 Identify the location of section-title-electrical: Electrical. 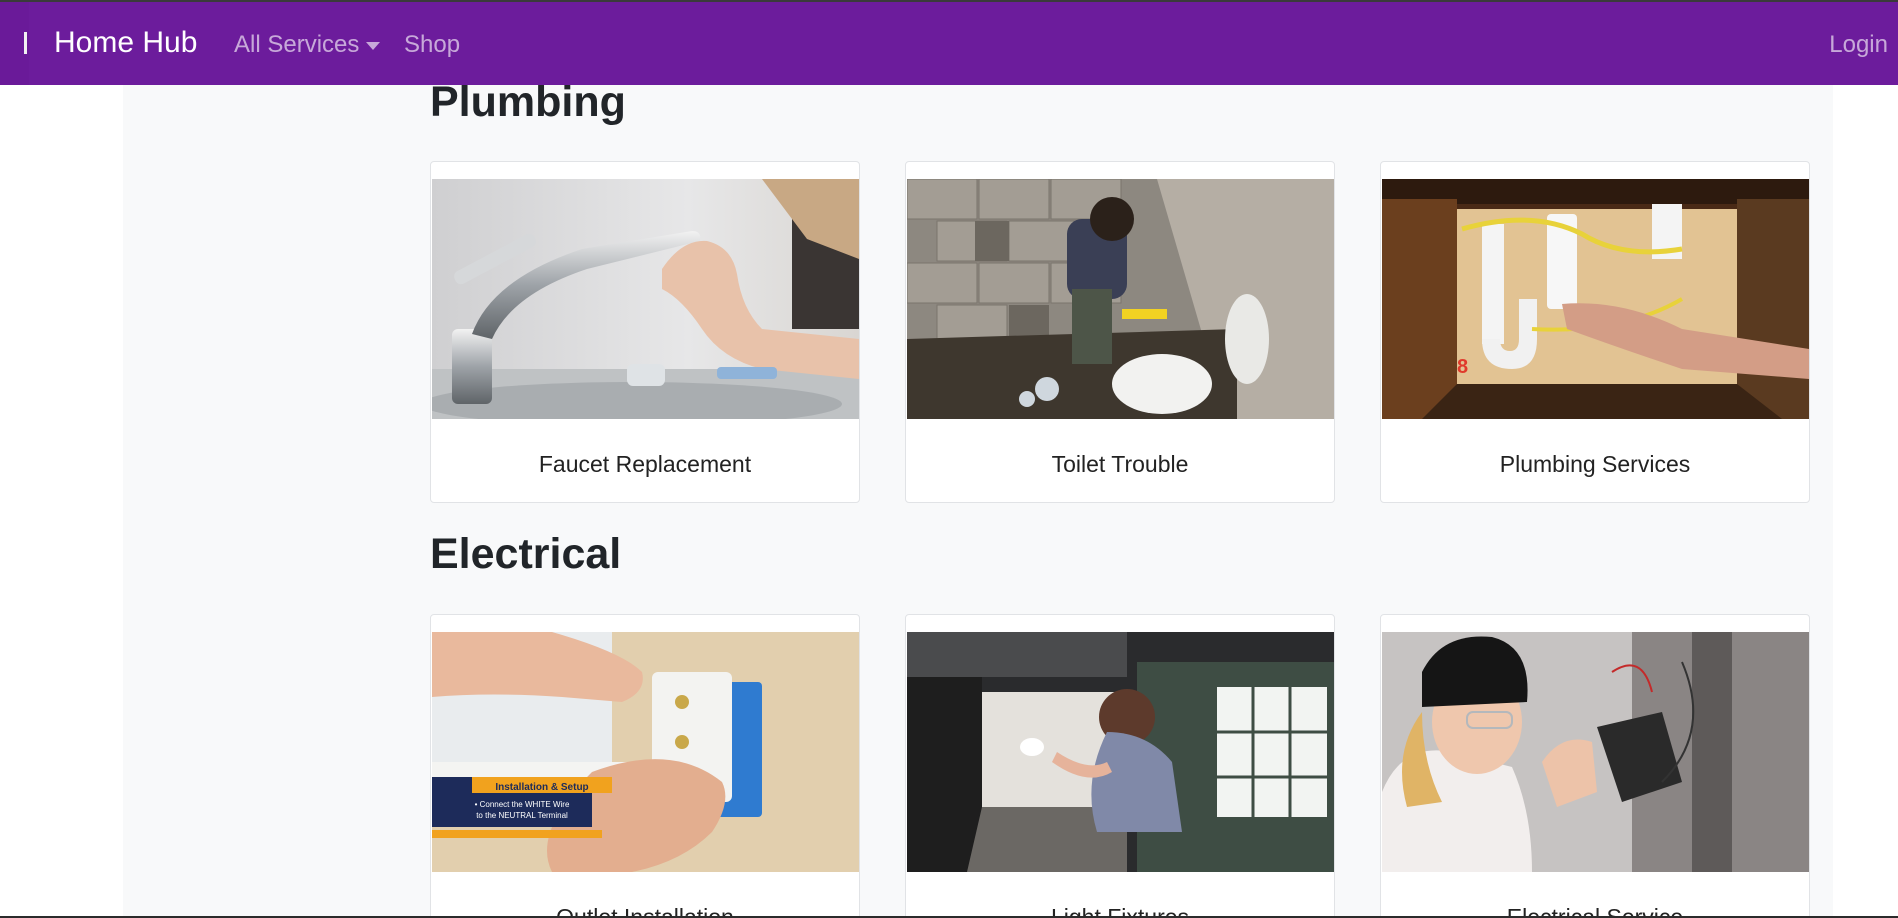
(526, 554).